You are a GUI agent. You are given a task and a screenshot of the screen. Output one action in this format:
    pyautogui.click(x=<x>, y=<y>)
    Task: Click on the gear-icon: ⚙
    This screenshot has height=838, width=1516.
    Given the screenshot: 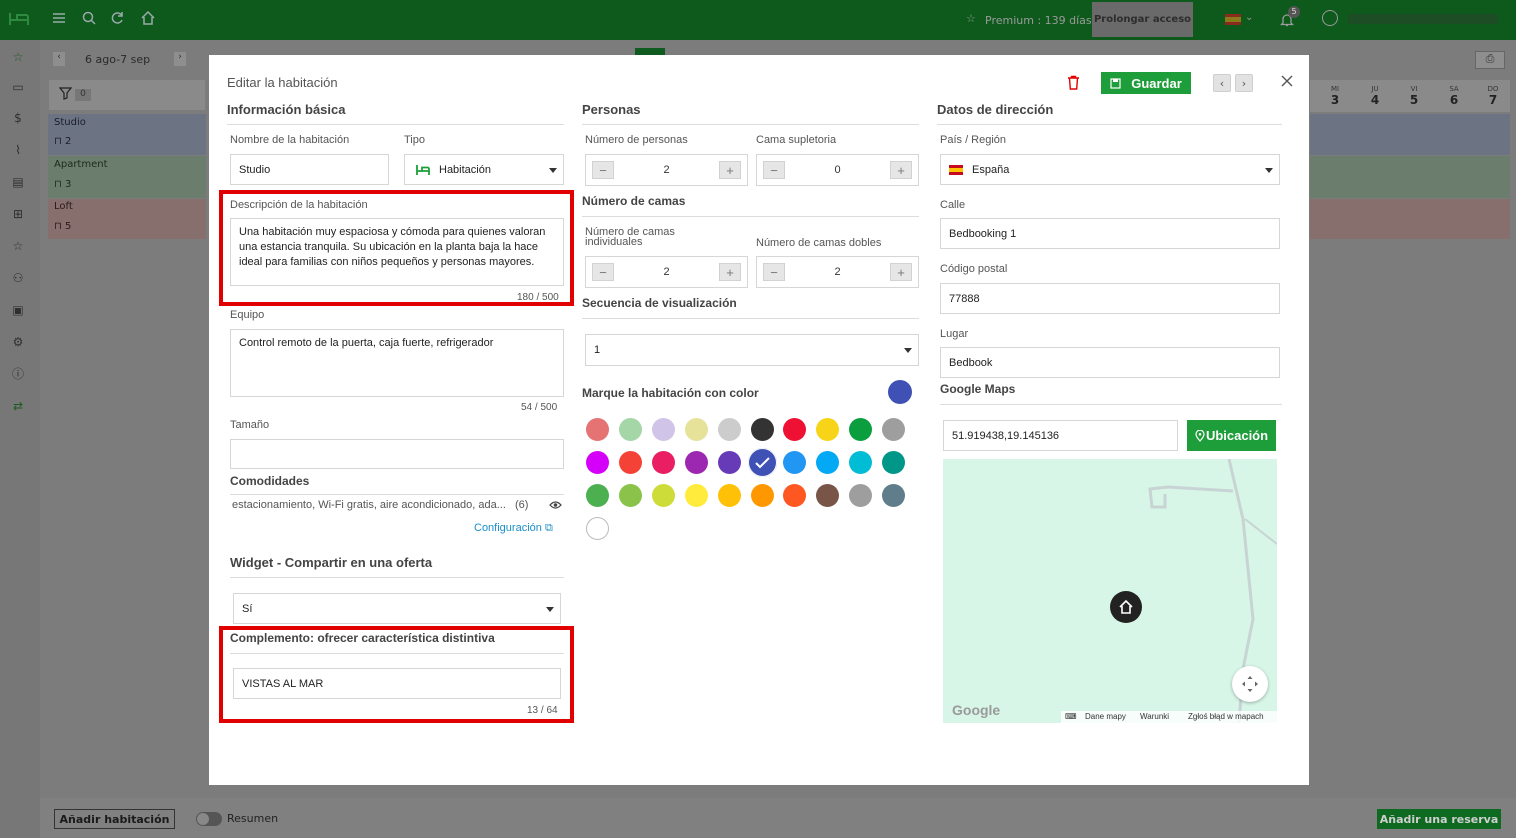 What is the action you would take?
    pyautogui.click(x=18, y=342)
    